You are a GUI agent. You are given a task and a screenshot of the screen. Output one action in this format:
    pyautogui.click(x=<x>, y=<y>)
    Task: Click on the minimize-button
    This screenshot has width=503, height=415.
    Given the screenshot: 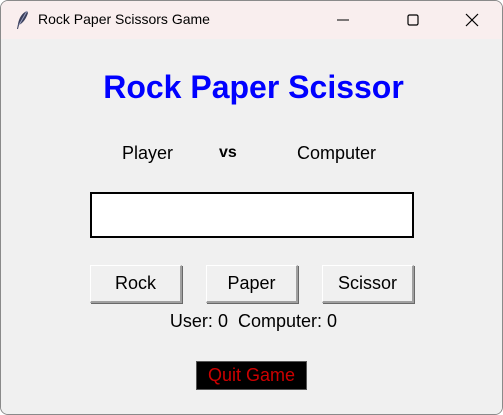 What is the action you would take?
    pyautogui.click(x=343, y=20)
    